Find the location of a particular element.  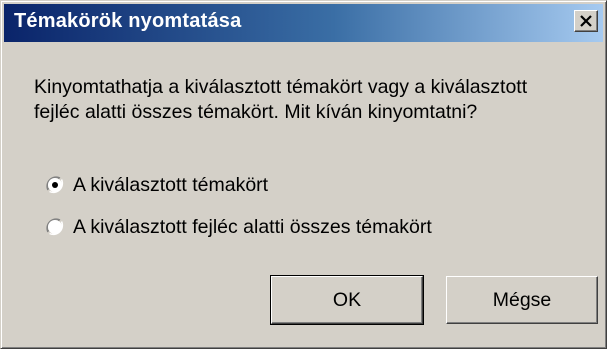

window-title: Témakörök nyomtatása is located at coordinates (128, 21).